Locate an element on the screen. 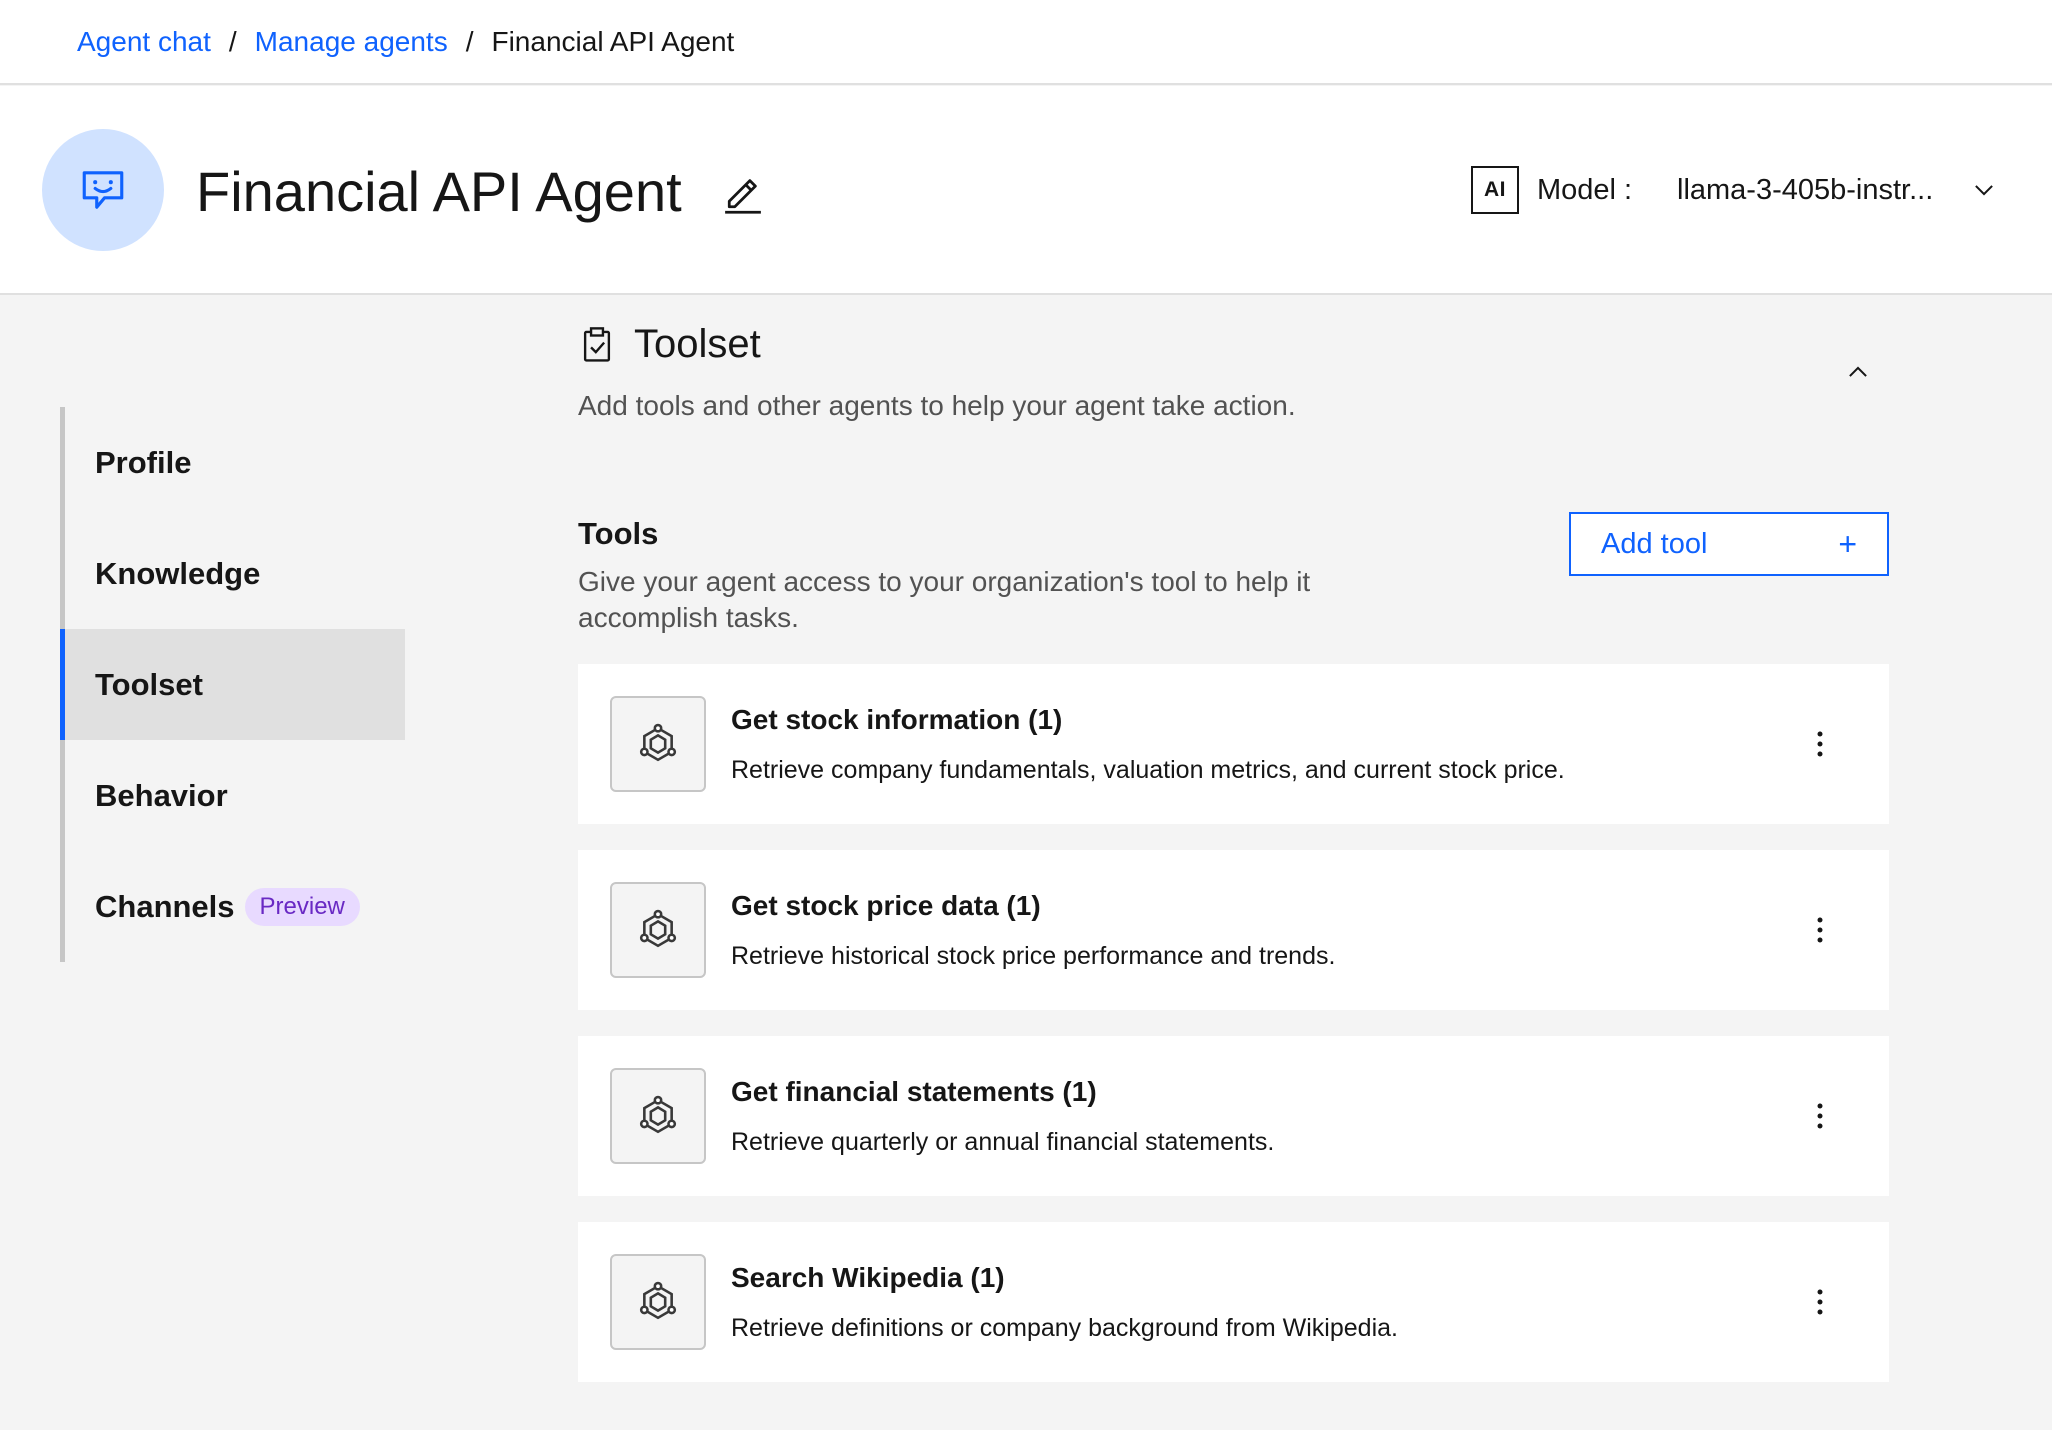 This screenshot has width=2052, height=1430. sidenav-item-toolset: Toolset is located at coordinates (232, 684).